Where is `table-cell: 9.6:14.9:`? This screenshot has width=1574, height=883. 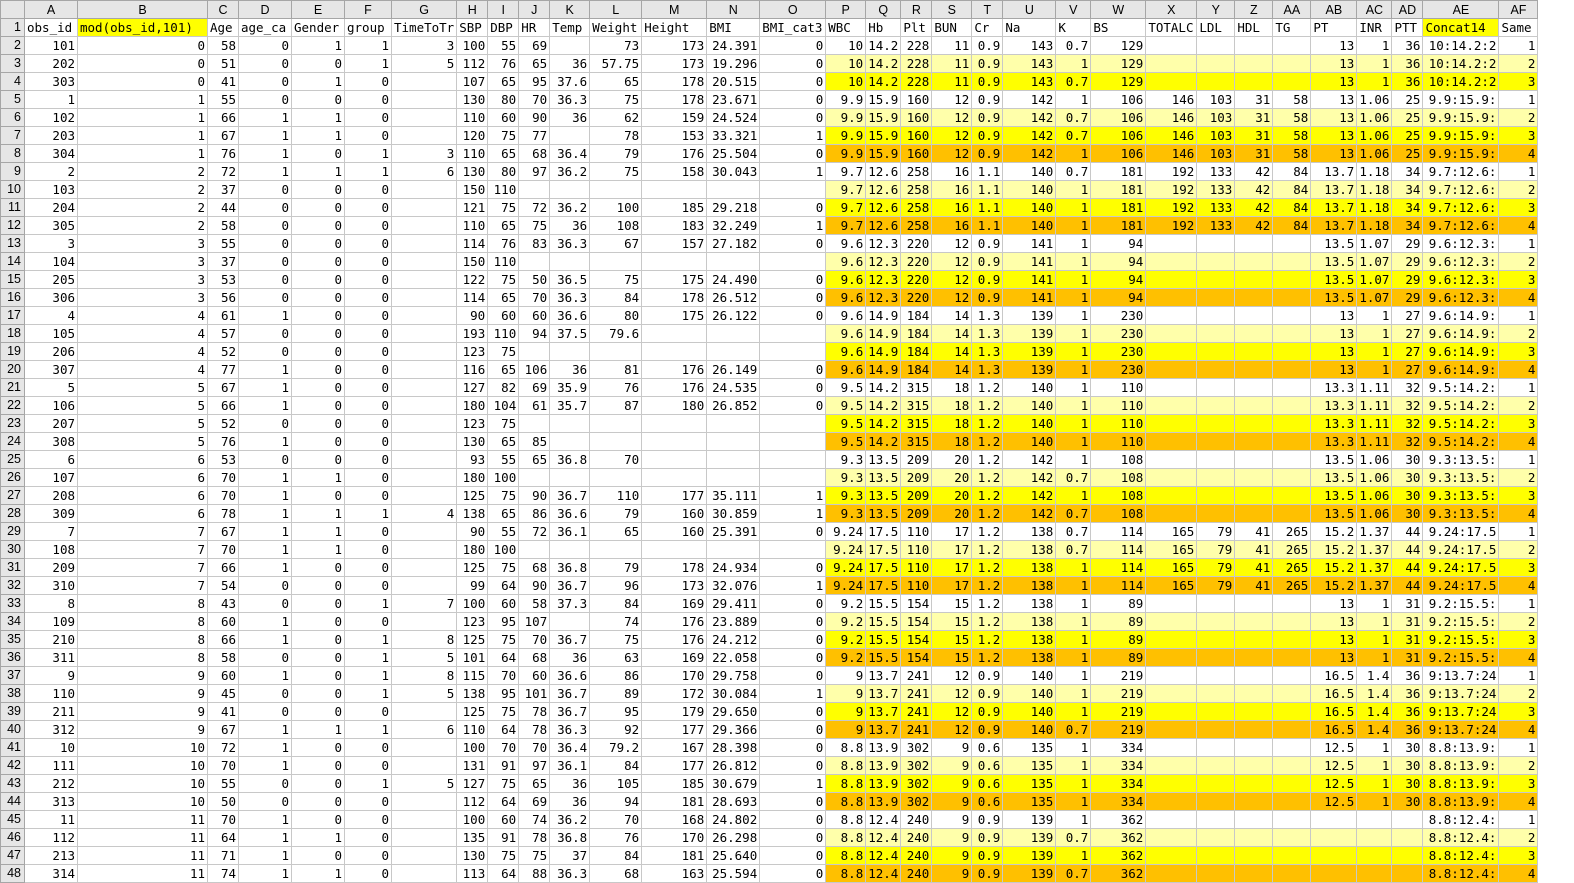 table-cell: 9.6:14.9: is located at coordinates (1461, 351).